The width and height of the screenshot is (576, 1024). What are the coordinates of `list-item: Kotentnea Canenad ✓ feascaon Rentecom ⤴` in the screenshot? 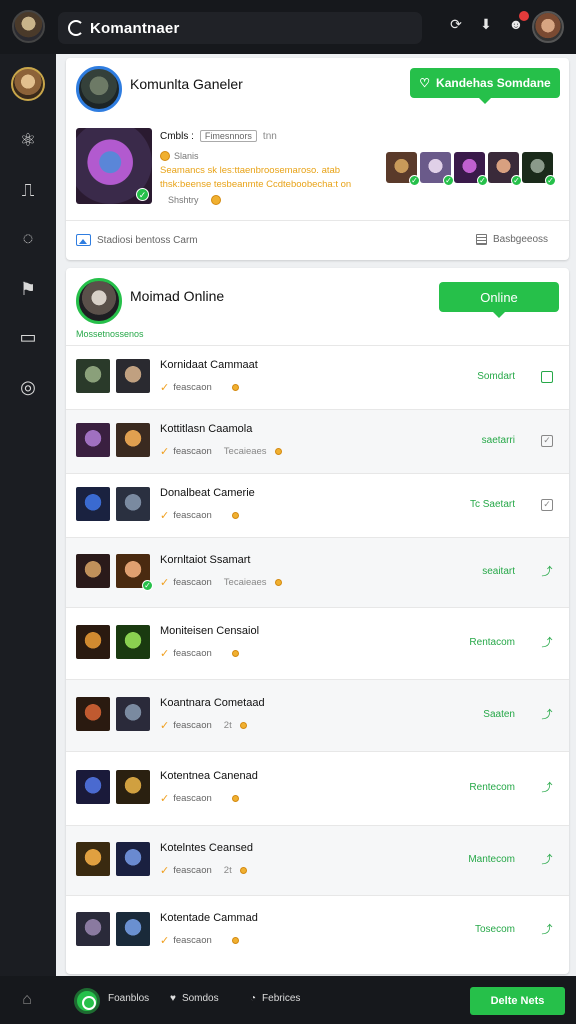 It's located at (317, 788).